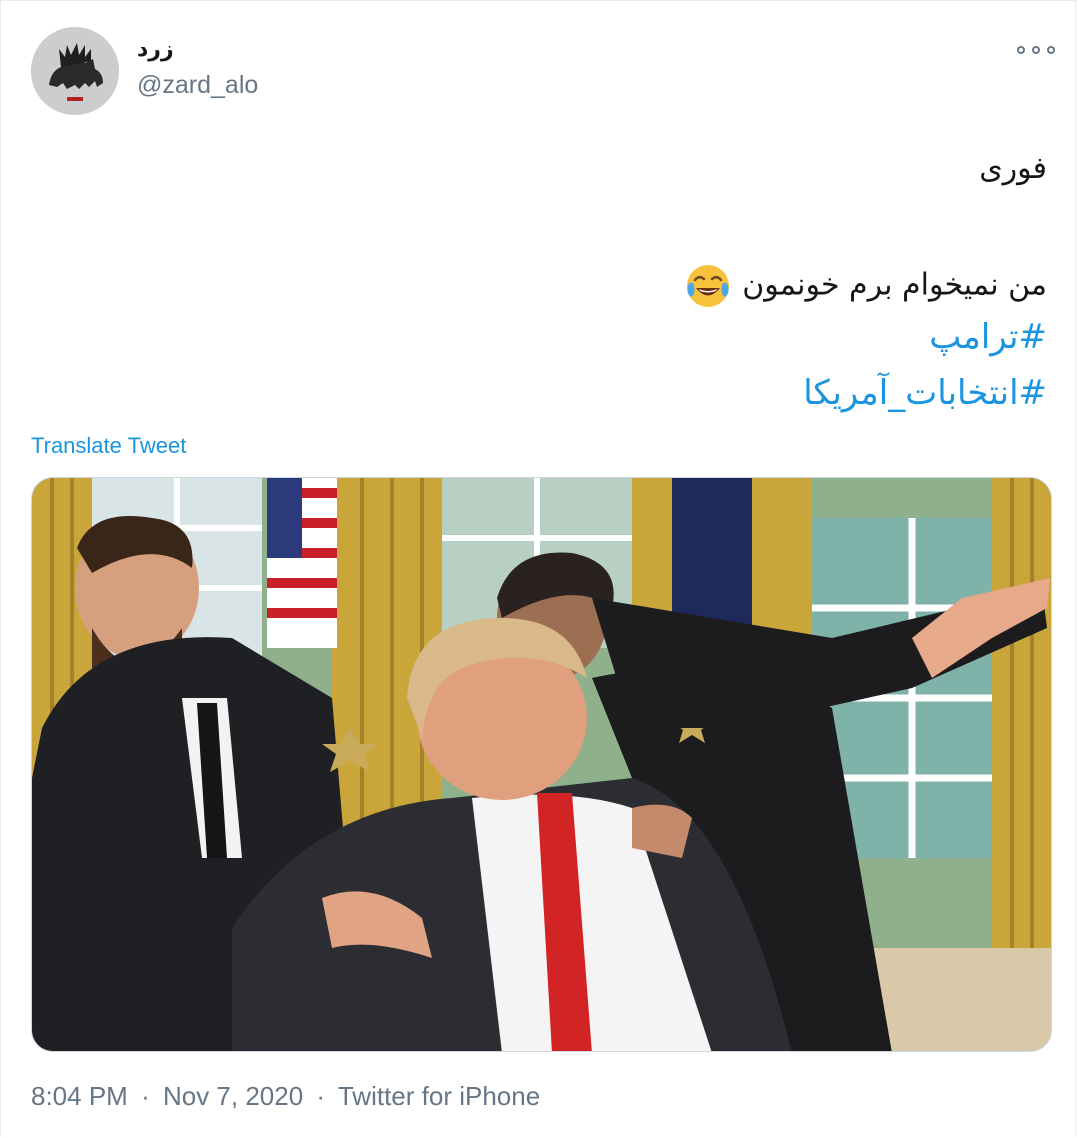 The width and height of the screenshot is (1078, 1138). What do you see at coordinates (439, 1096) in the screenshot?
I see `tweet-source: Twitter for iPhone` at bounding box center [439, 1096].